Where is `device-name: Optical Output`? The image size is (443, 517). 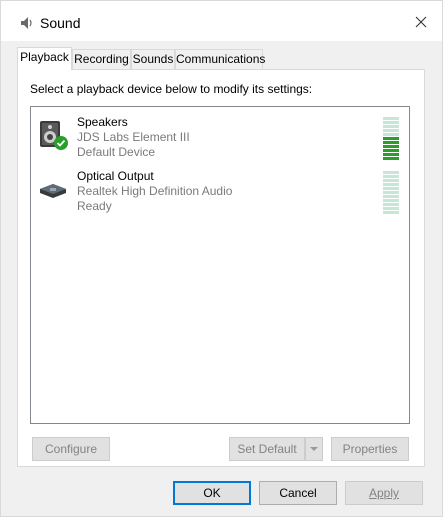
device-name: Optical Output is located at coordinates (115, 176).